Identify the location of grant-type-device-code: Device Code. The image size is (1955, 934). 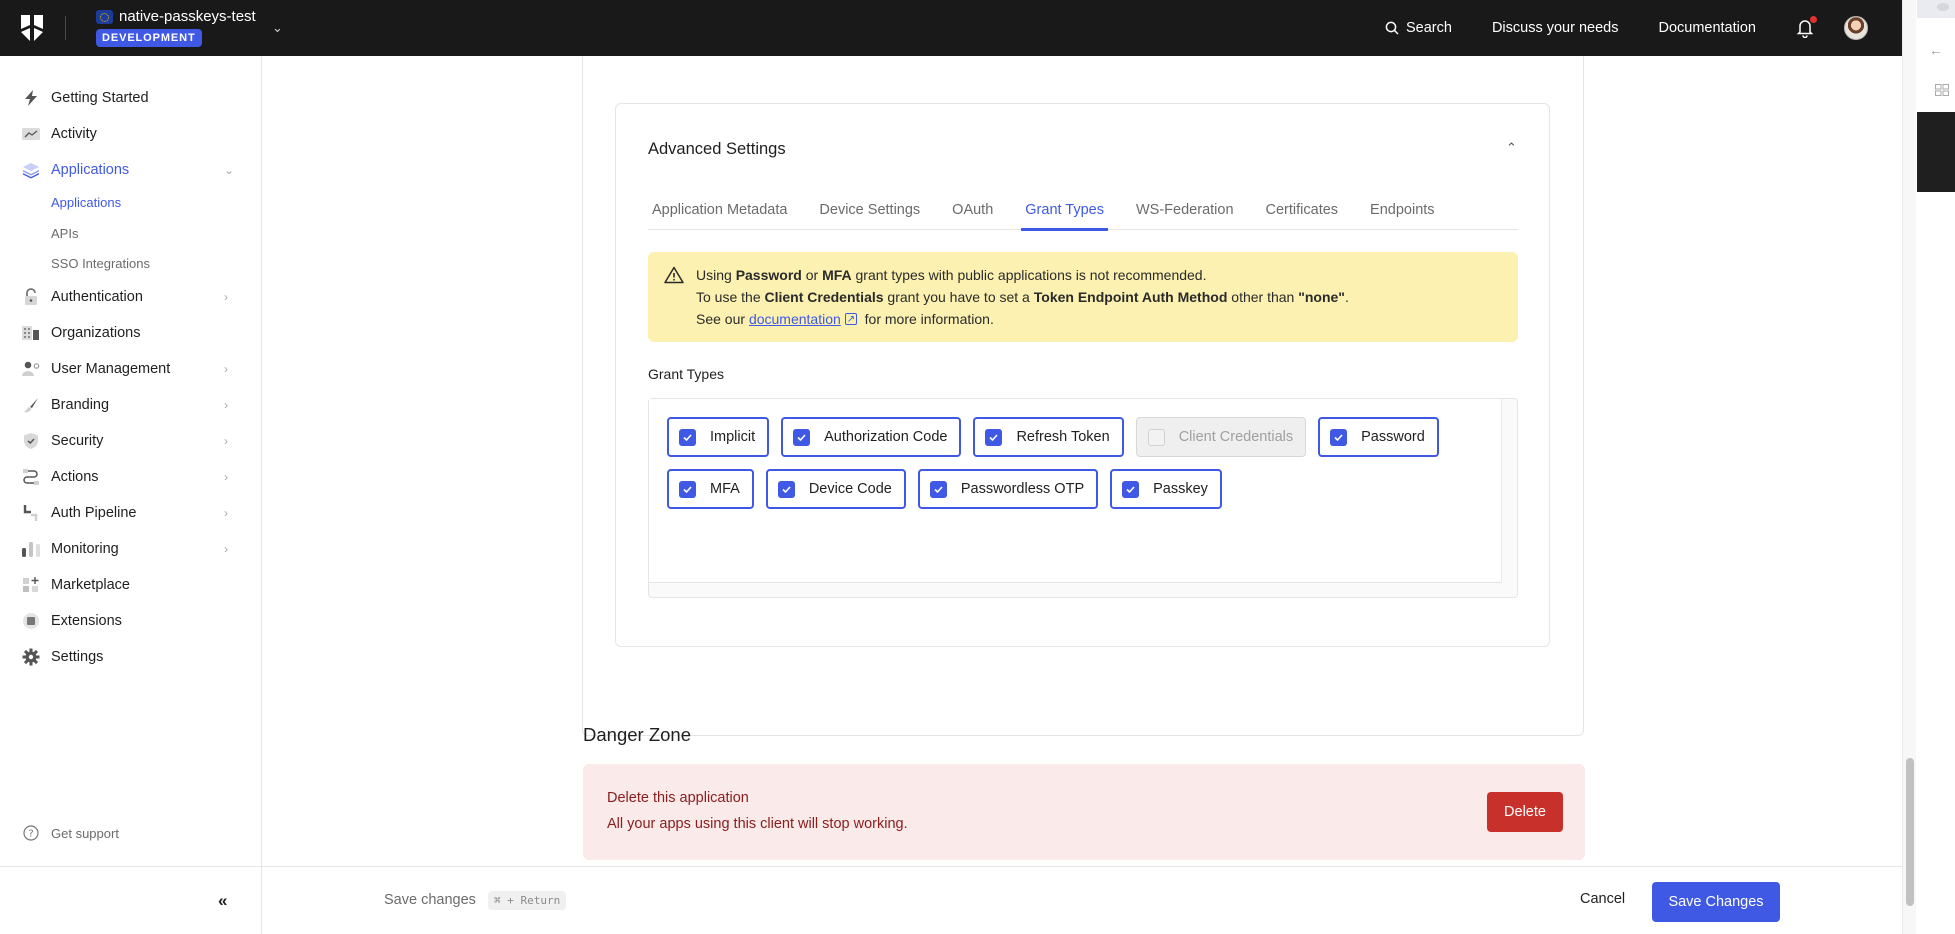
(835, 489).